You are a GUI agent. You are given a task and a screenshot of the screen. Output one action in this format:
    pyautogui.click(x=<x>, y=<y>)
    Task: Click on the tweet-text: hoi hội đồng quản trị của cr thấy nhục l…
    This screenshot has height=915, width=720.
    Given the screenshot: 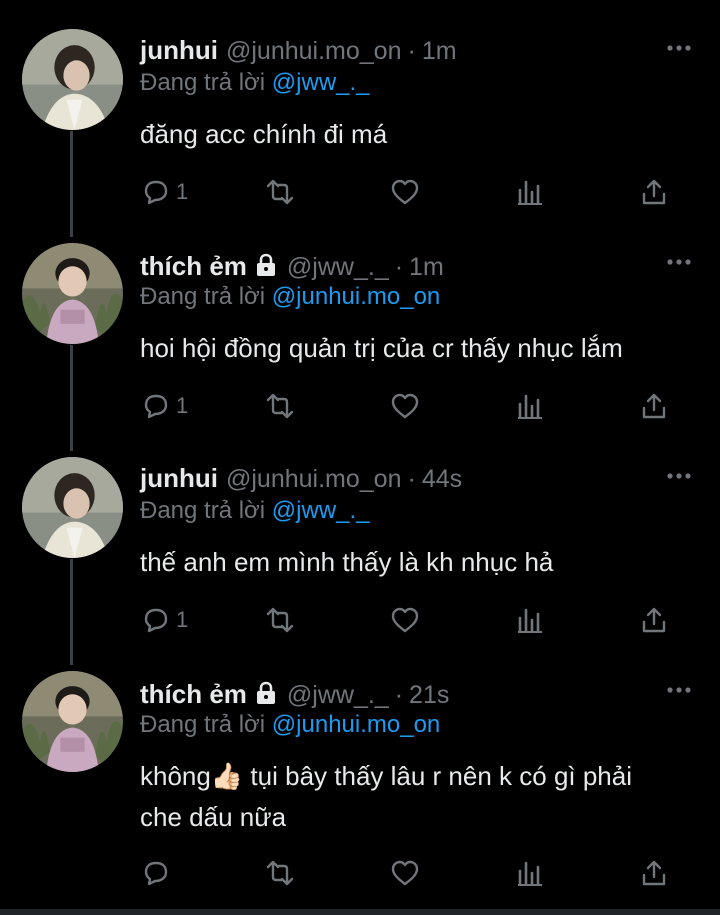 What is the action you would take?
    pyautogui.click(x=381, y=348)
    